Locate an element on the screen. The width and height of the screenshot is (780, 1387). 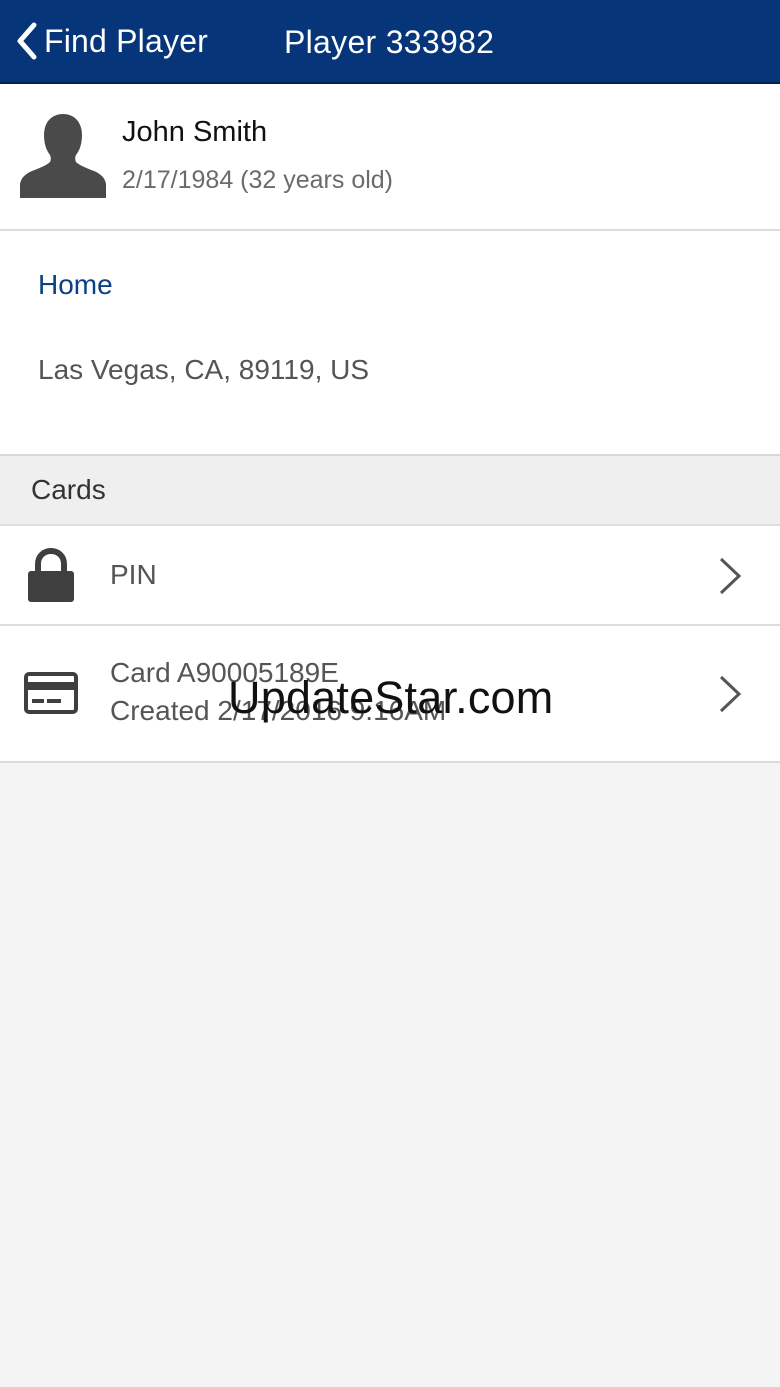
cards-section-header: Cards is located at coordinates (390, 491).